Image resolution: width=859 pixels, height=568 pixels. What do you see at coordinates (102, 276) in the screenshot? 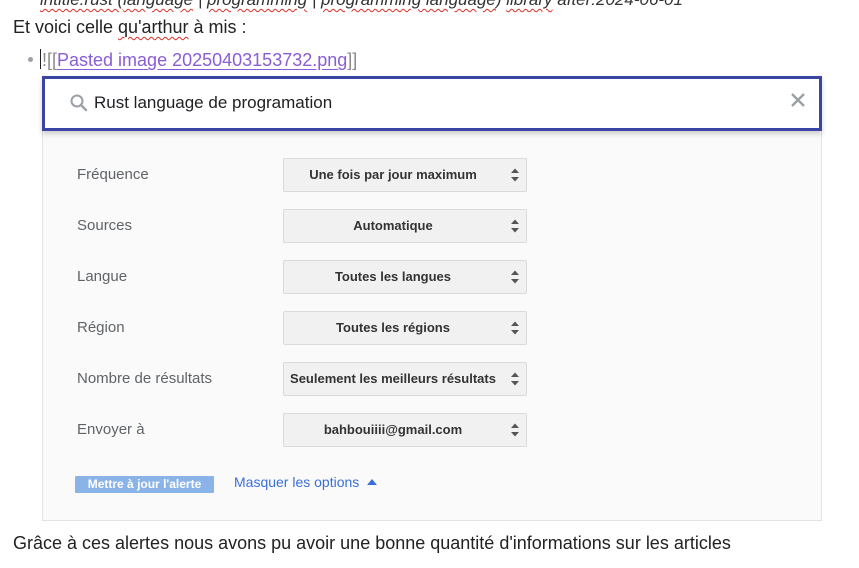
I see `option-label-language: Langue` at bounding box center [102, 276].